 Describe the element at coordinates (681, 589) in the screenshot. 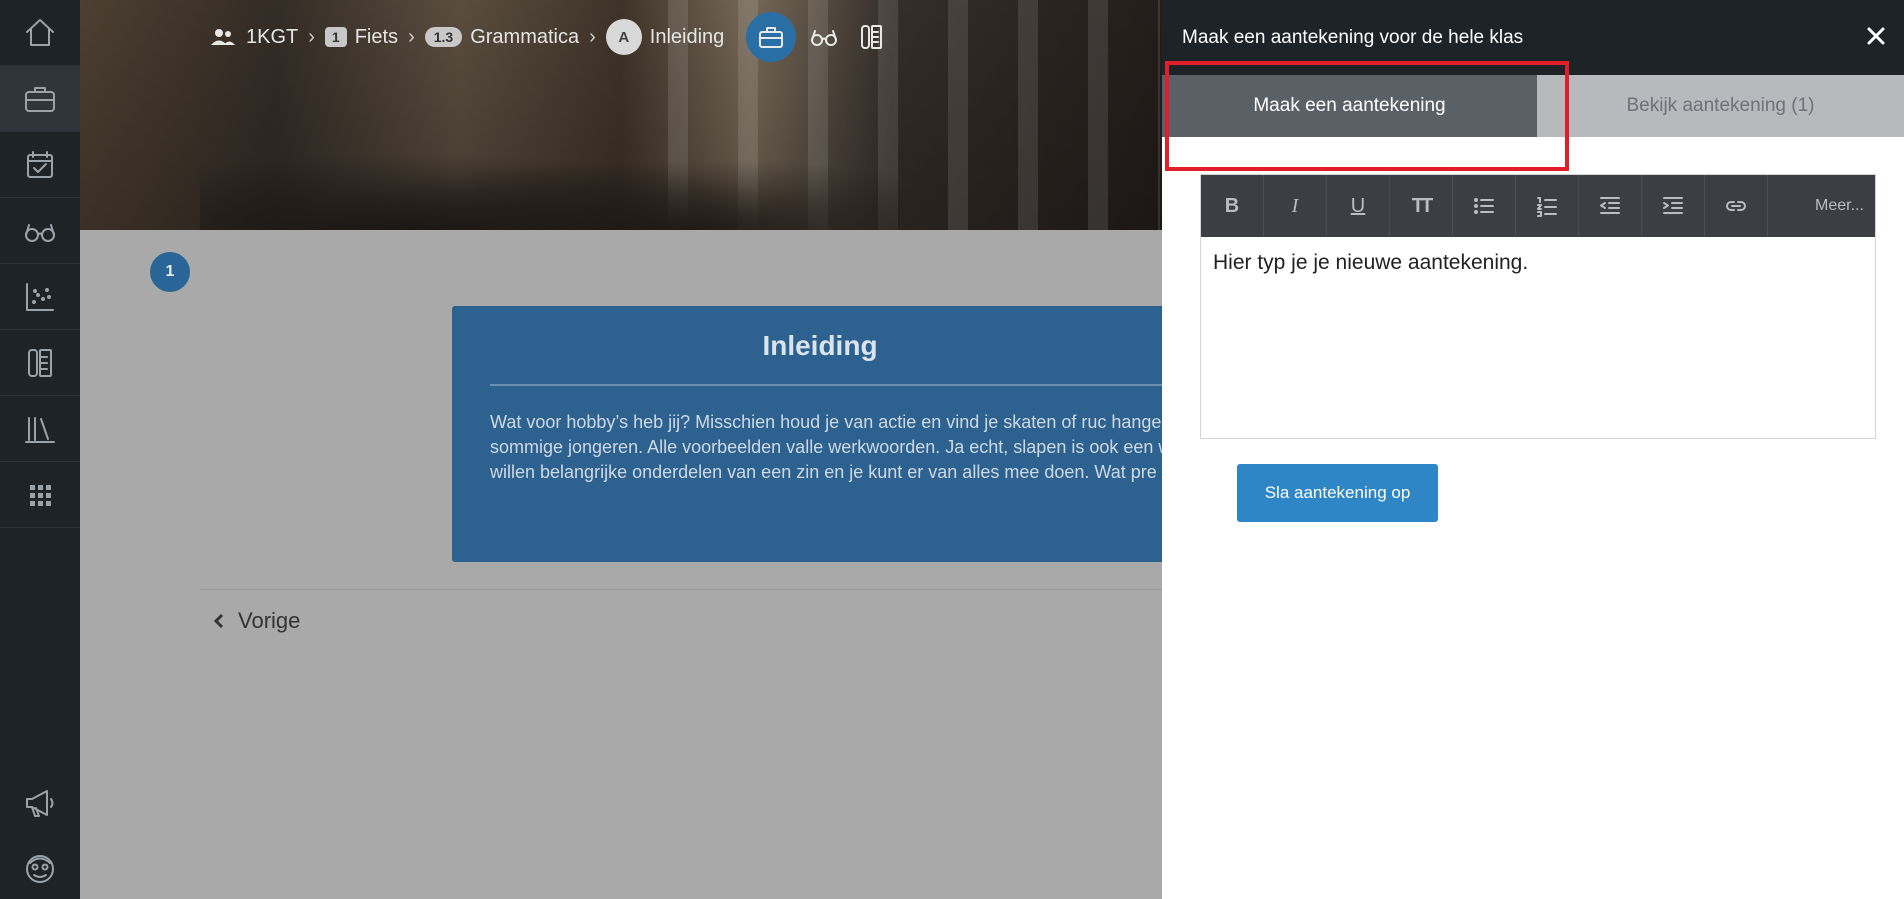

I see `content-divider` at that location.